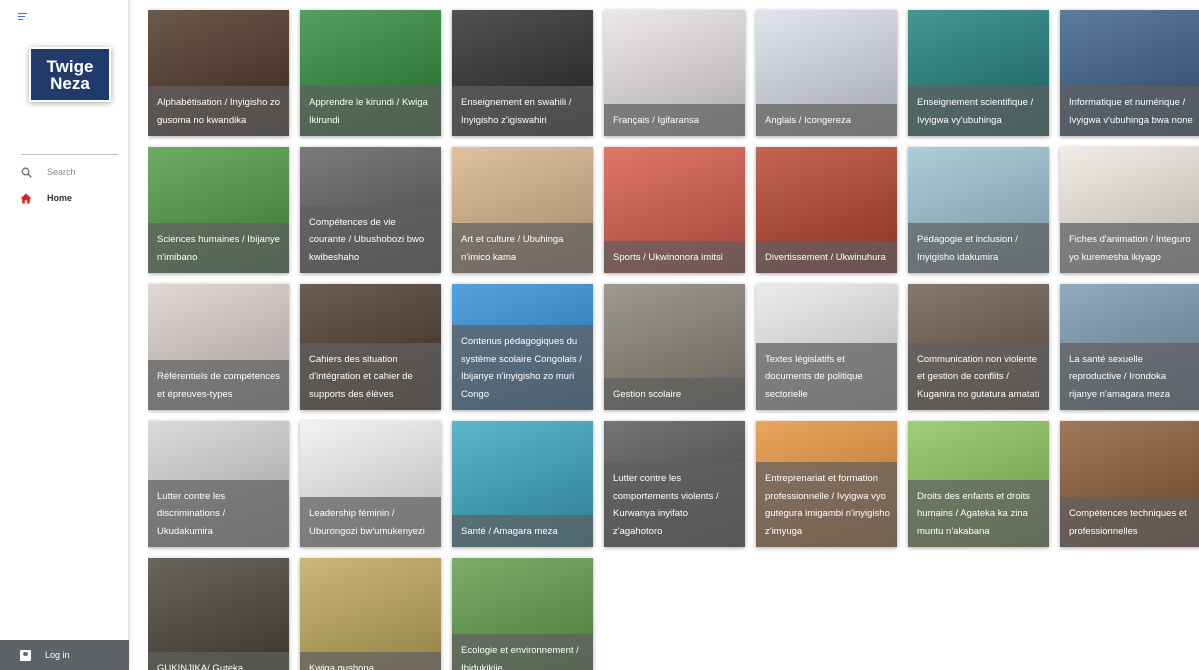 The width and height of the screenshot is (1199, 670). Describe the element at coordinates (522, 484) in the screenshot. I see `category-tile: Santé / Amagara meza` at that location.